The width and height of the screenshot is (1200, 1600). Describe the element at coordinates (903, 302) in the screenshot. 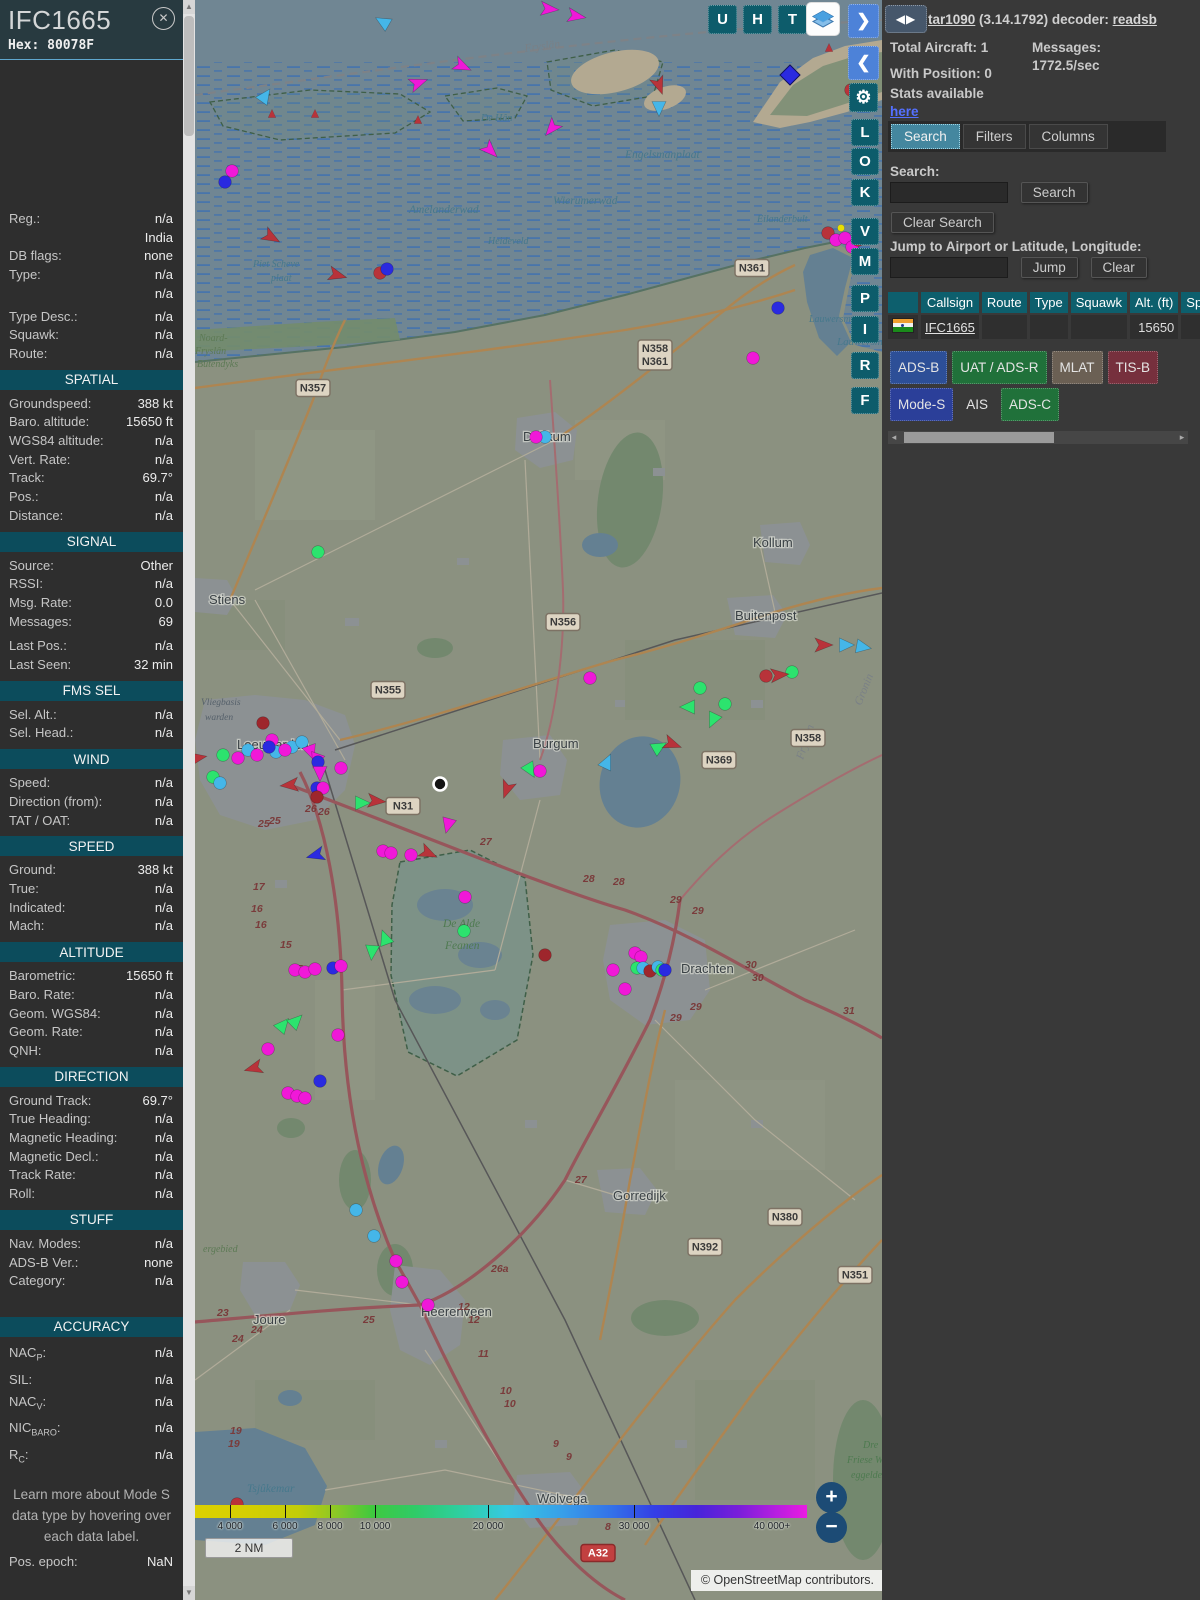

I see `flag-column-header` at that location.